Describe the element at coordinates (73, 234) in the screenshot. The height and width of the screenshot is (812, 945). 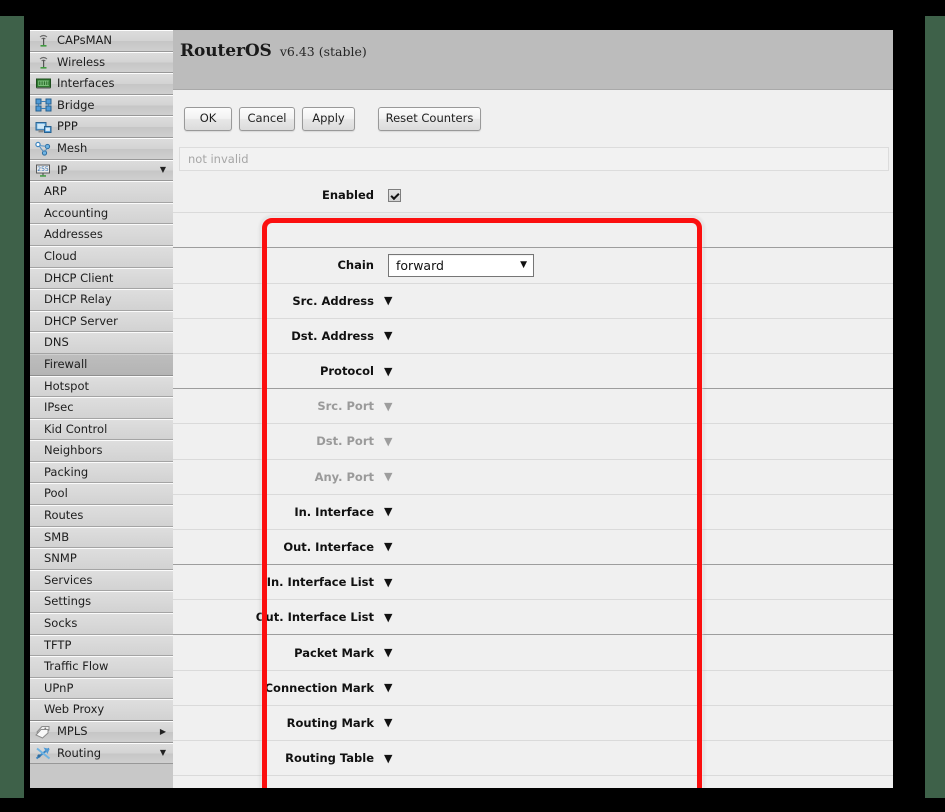
I see `sidebar-item-label: Addresses` at that location.